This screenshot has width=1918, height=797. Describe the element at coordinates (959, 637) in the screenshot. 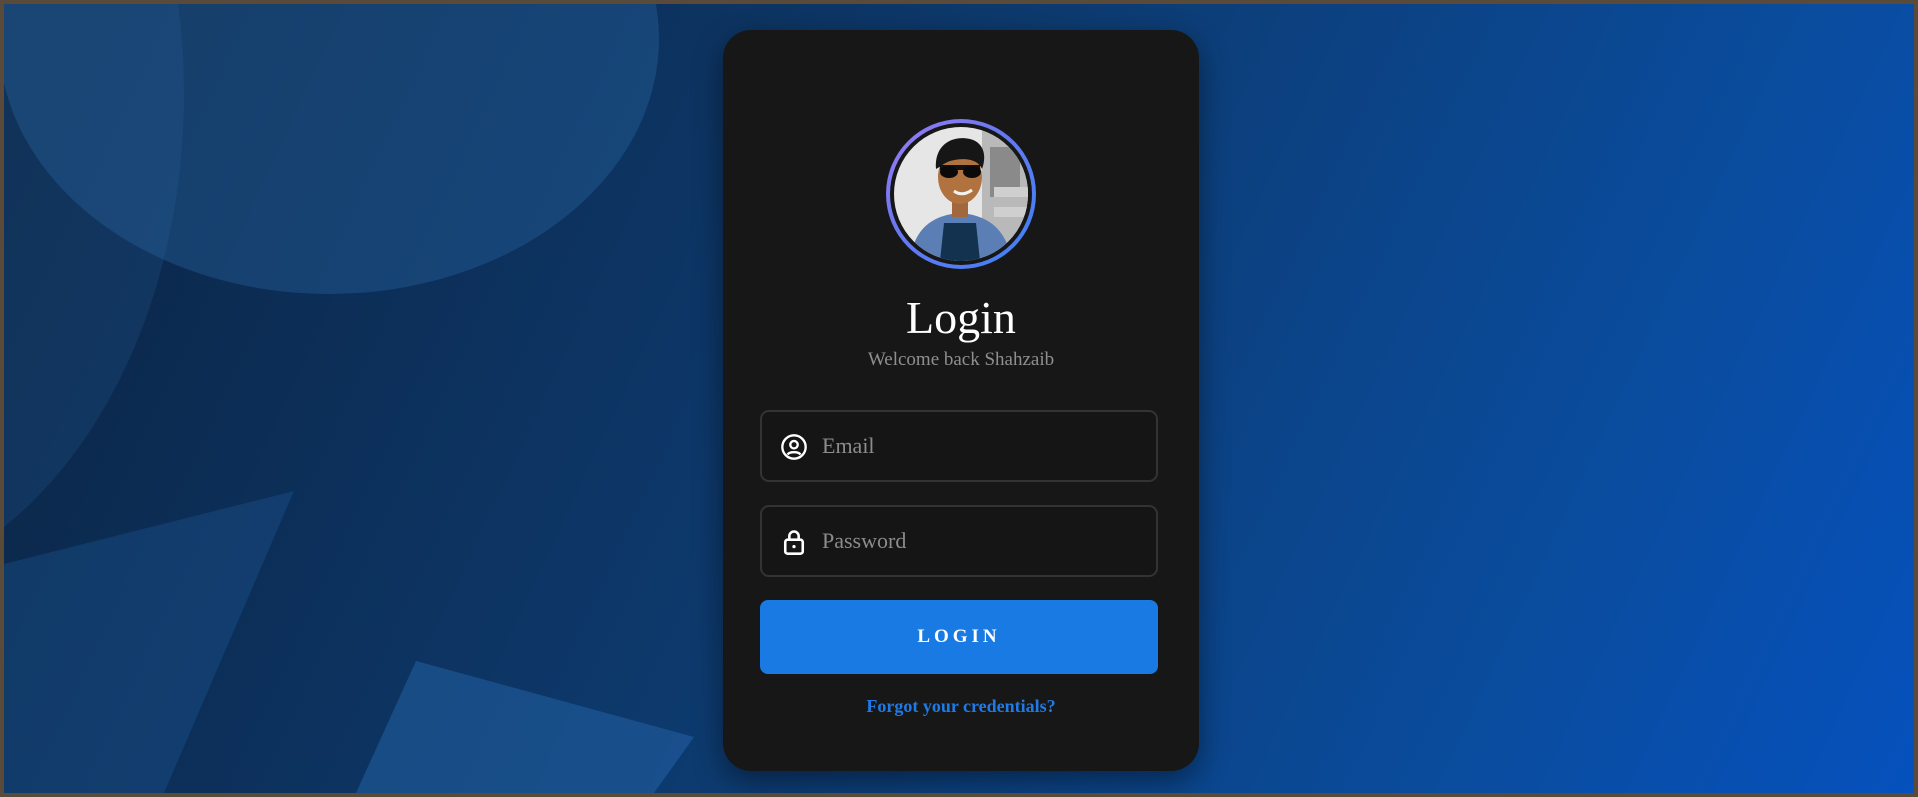

I see `login-button: LOGIN` at that location.